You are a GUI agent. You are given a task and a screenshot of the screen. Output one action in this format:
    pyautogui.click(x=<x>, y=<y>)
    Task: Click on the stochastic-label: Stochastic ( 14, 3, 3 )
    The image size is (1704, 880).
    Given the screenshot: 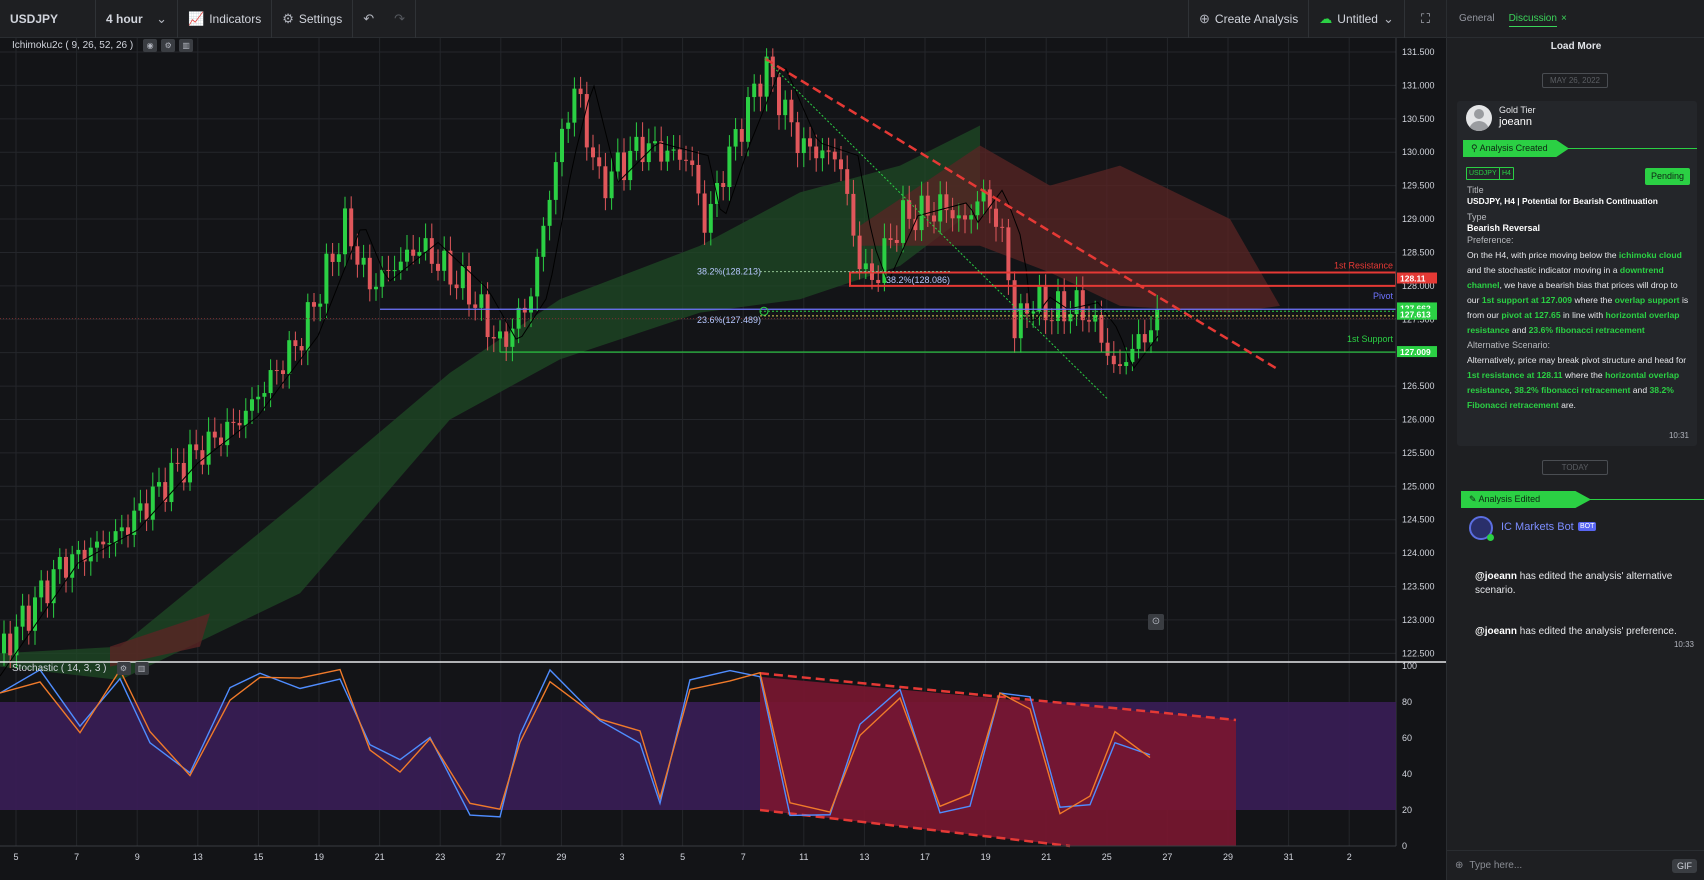 What is the action you would take?
    pyautogui.click(x=59, y=668)
    